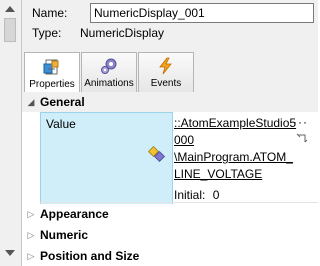 The image size is (320, 266). What do you see at coordinates (10, 253) in the screenshot?
I see `scroll-down-icon` at bounding box center [10, 253].